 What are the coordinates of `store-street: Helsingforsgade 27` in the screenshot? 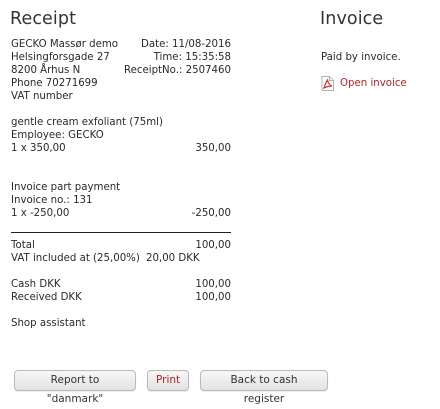 It's located at (60, 57).